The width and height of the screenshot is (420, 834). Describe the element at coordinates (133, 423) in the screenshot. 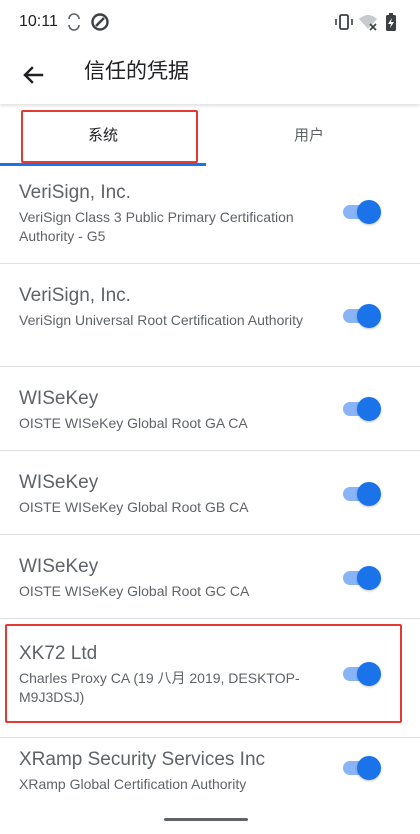

I see `certificate-name: OISTE WISeKey Global Root GA CA` at that location.